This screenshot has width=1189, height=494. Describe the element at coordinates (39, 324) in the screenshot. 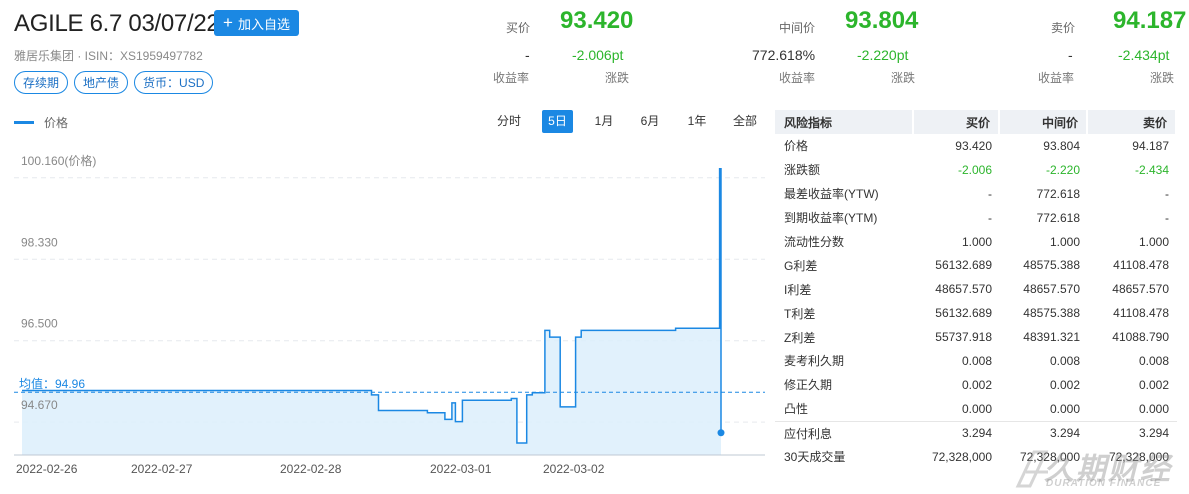

I see `y-tick-label: 96.500` at that location.